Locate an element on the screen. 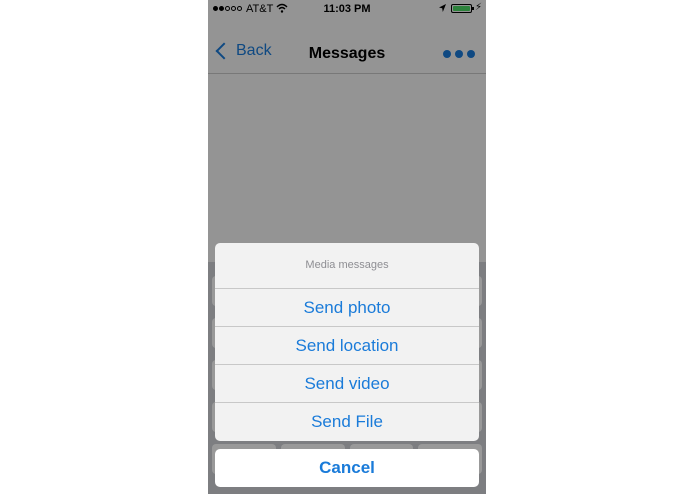 This screenshot has width=695, height=494. send-location-button: Send location is located at coordinates (347, 346).